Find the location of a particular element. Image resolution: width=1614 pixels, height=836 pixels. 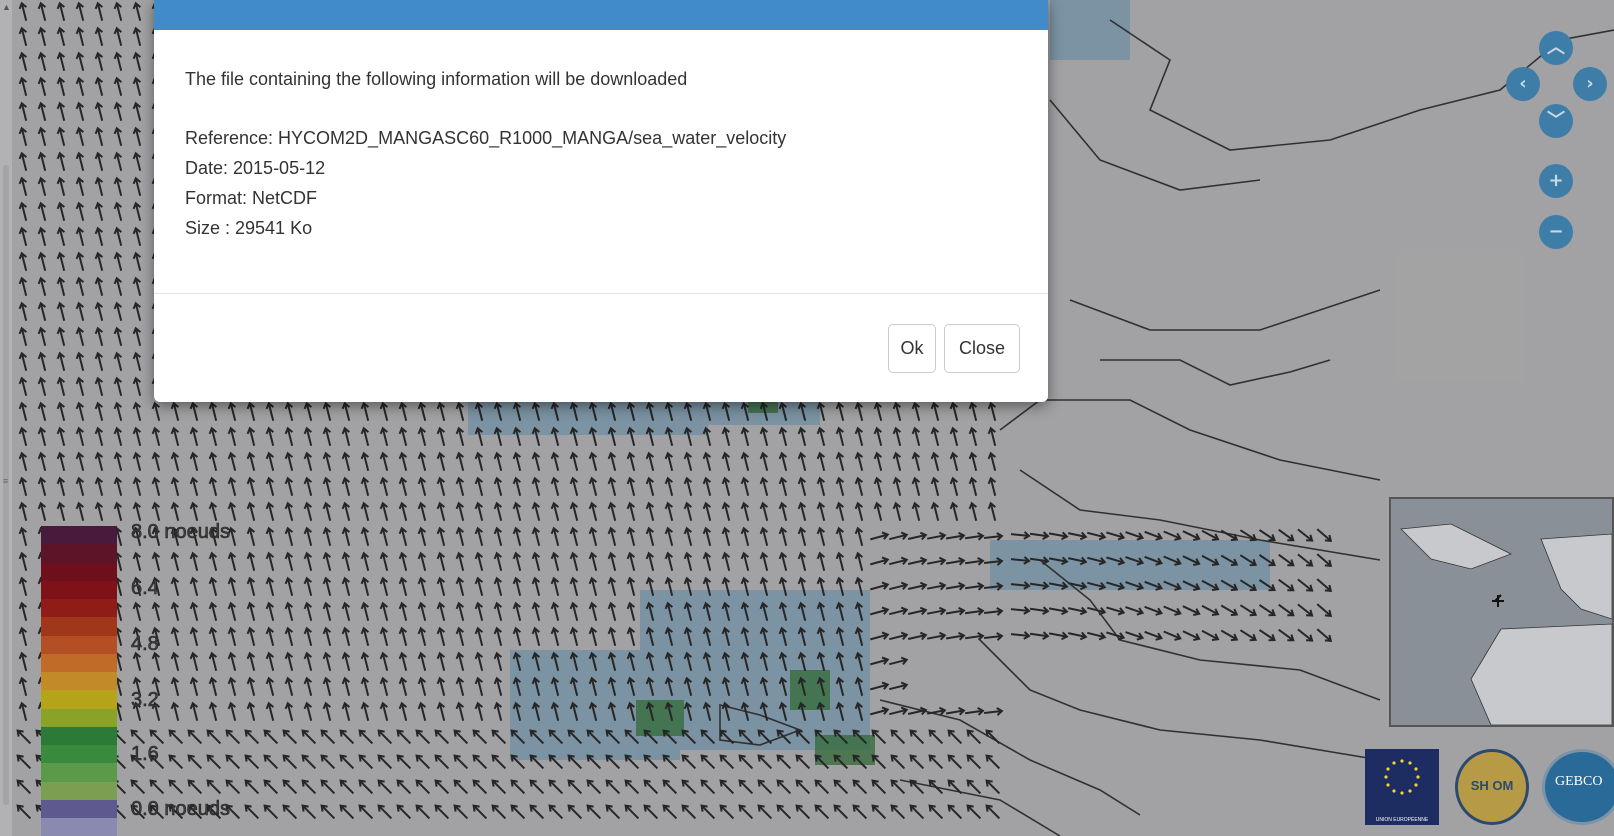

dialog-footer: Ok Close is located at coordinates (601, 348).